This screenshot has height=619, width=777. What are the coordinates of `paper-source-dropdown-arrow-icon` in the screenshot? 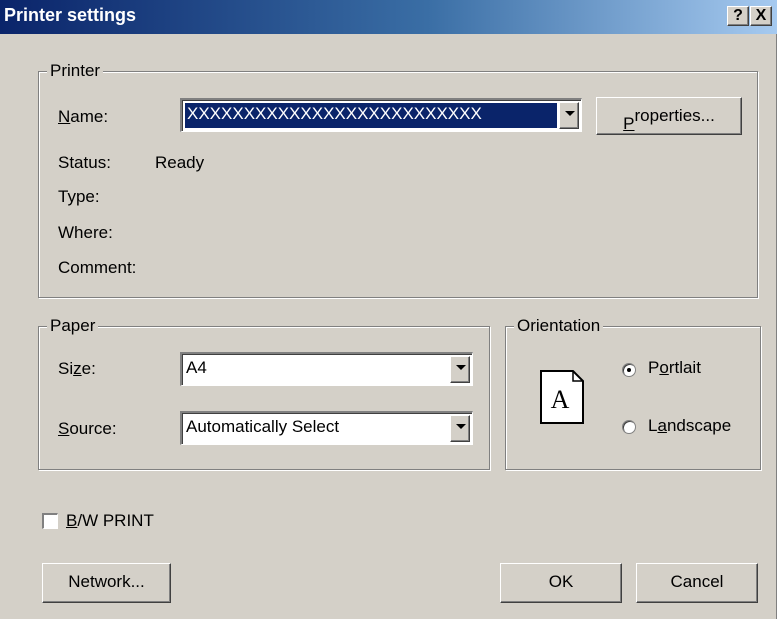 It's located at (460, 428).